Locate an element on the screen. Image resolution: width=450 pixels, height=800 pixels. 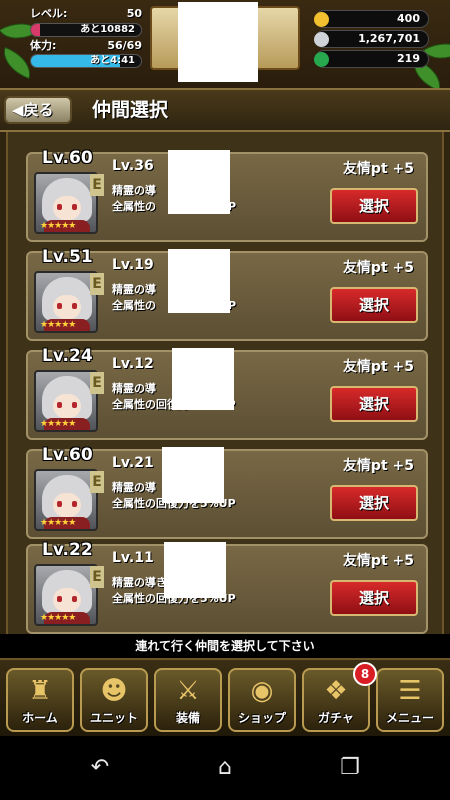
system-nav-bar: ↶ ⌂ ❐ is located at coordinates (225, 768).